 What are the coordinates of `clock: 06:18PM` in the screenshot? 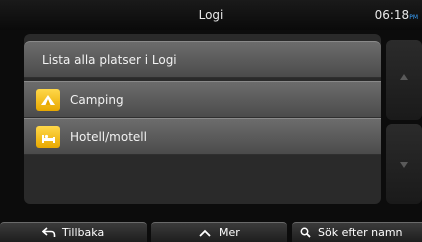 It's located at (396, 15).